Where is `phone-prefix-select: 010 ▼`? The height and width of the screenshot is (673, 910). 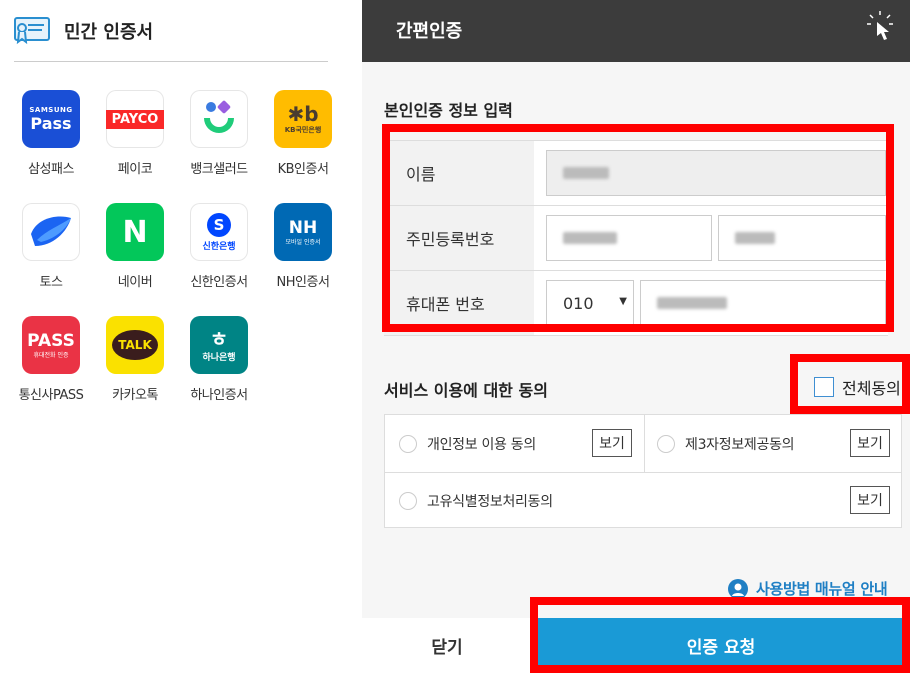
phone-prefix-select: 010 ▼ is located at coordinates (590, 303).